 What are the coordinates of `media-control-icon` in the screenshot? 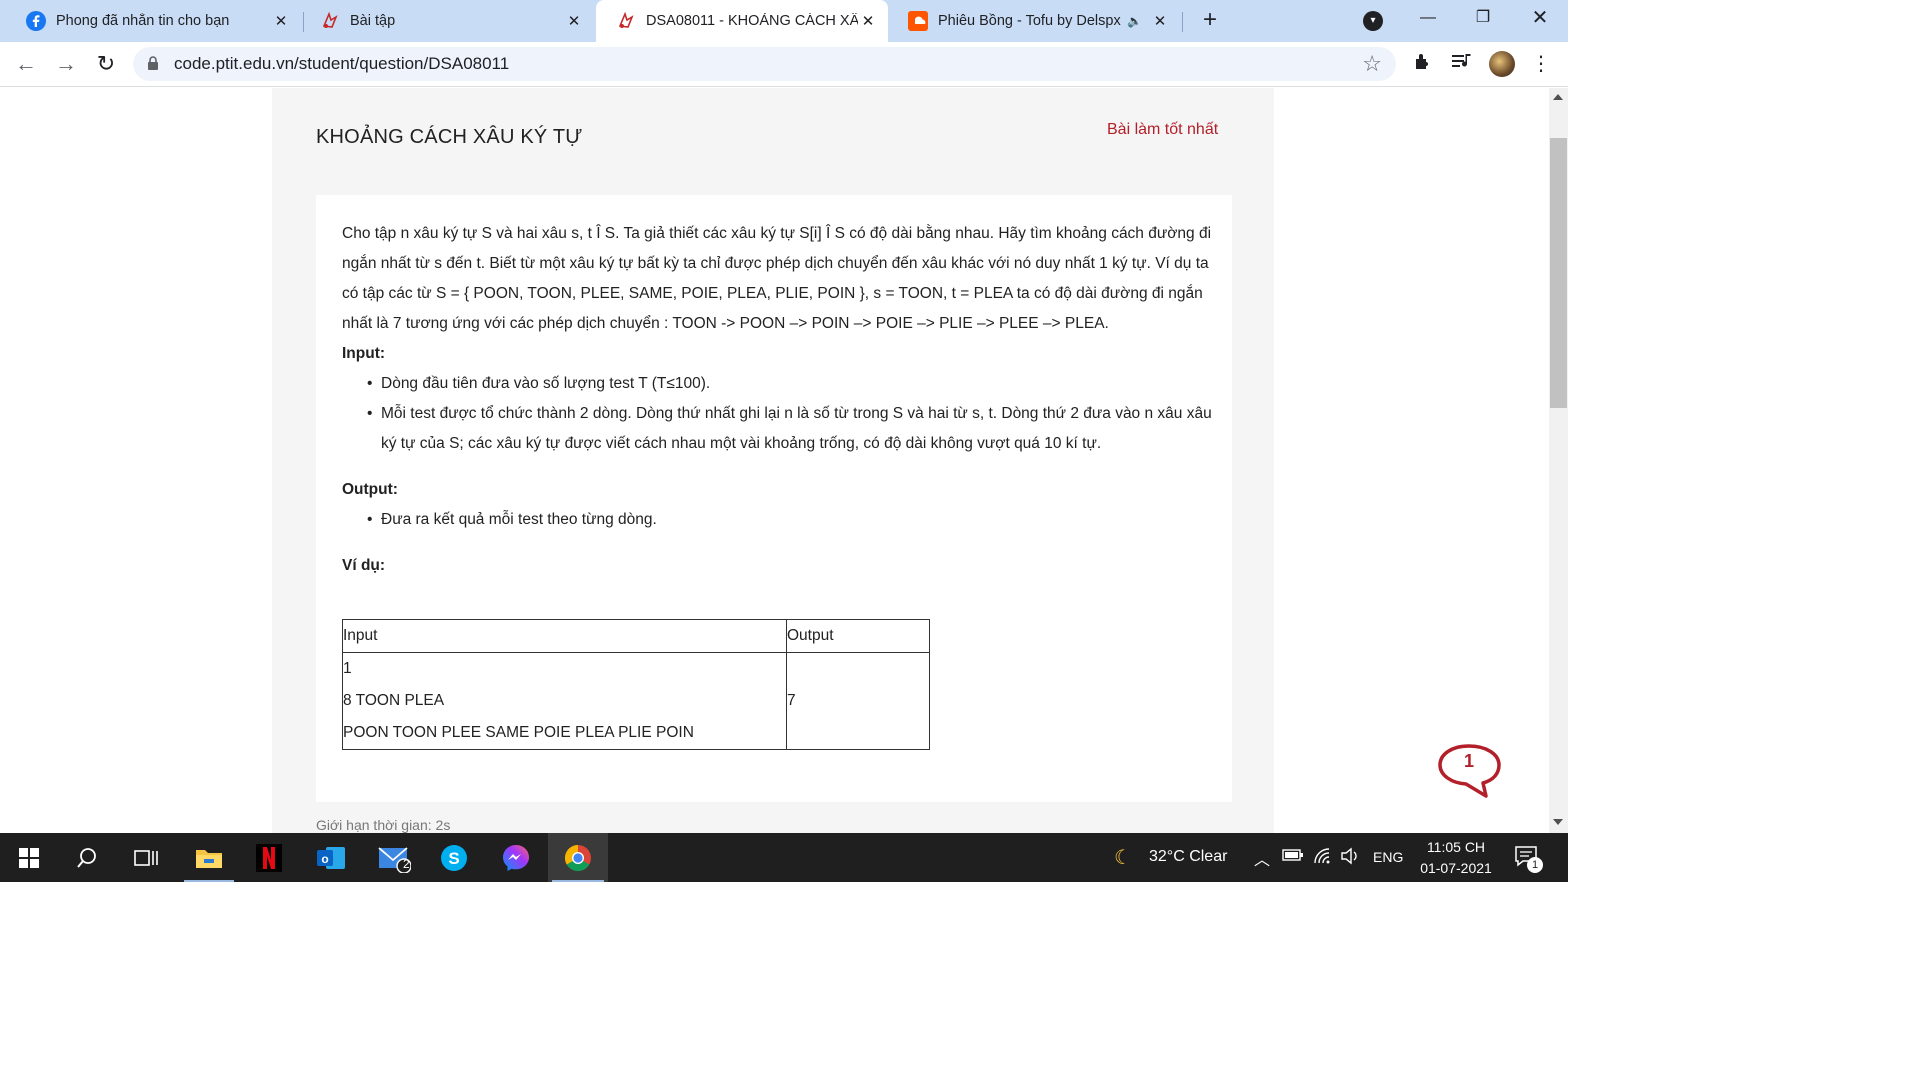 It's located at (1462, 64).